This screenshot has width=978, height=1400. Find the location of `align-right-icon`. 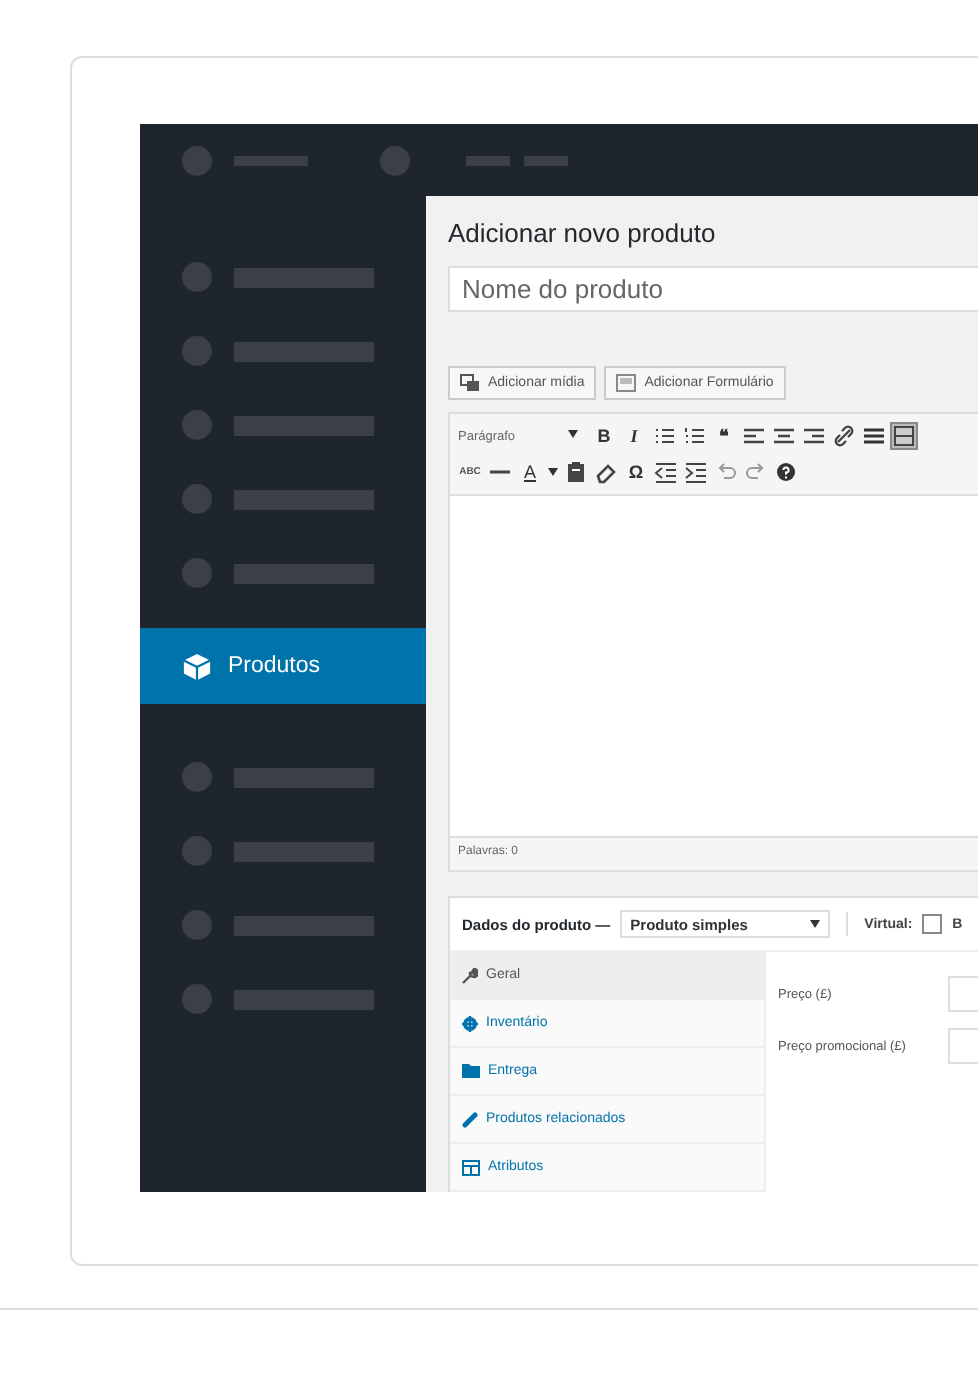

align-right-icon is located at coordinates (814, 436).